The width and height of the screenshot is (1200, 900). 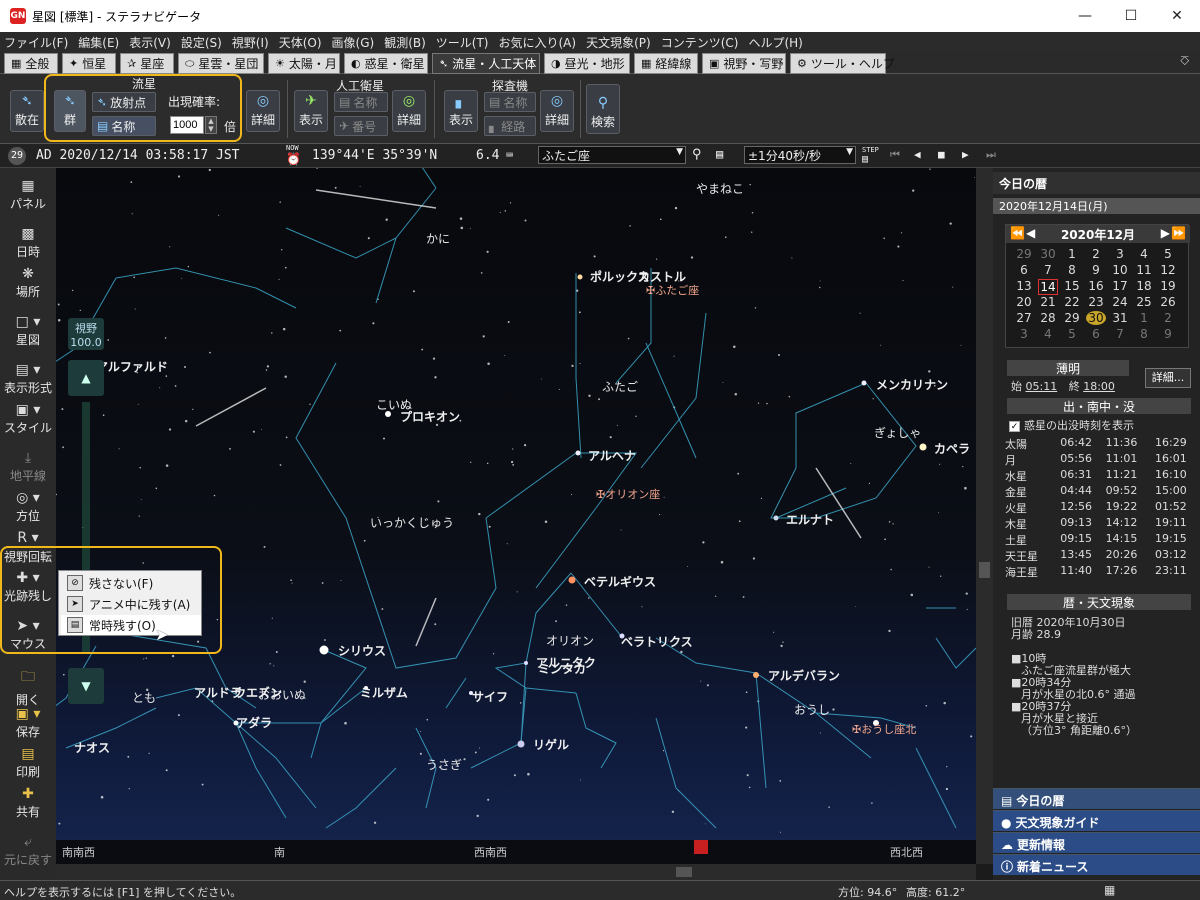 What do you see at coordinates (810, 519) in the screenshot?
I see `star-label: エルナト` at bounding box center [810, 519].